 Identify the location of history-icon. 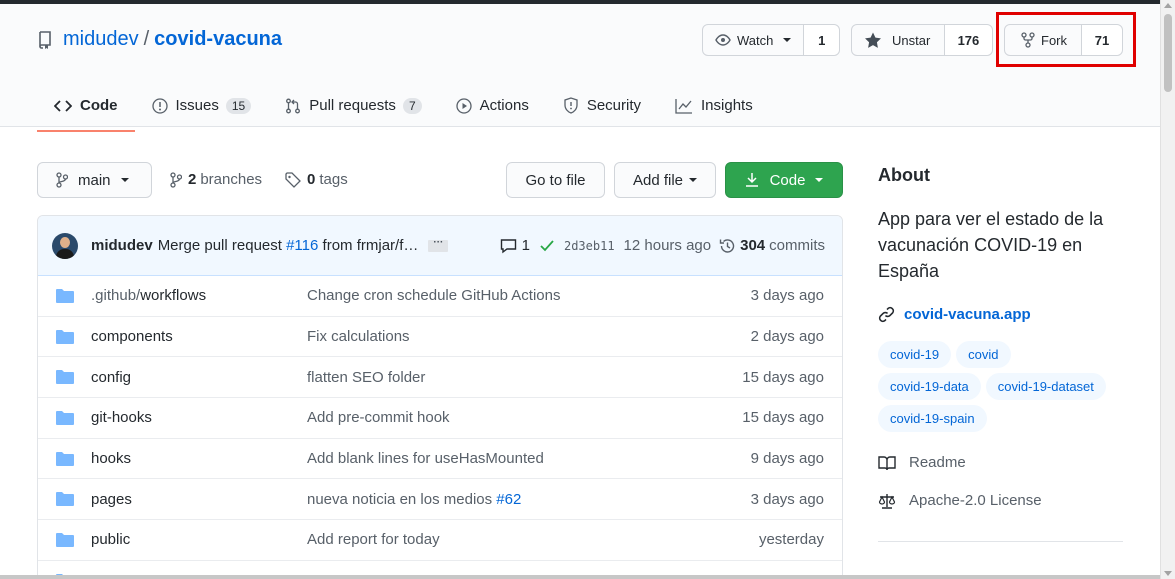
(727, 245).